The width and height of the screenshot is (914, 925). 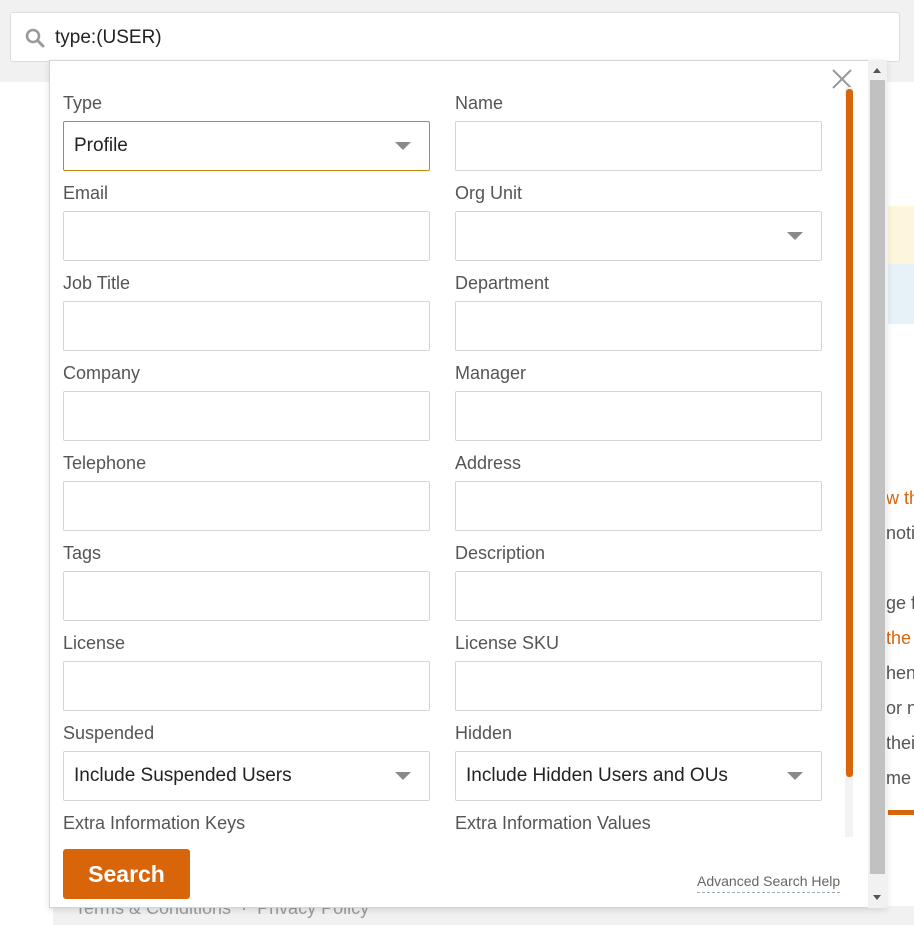 What do you see at coordinates (901, 235) in the screenshot?
I see `background-highlight-yellow` at bounding box center [901, 235].